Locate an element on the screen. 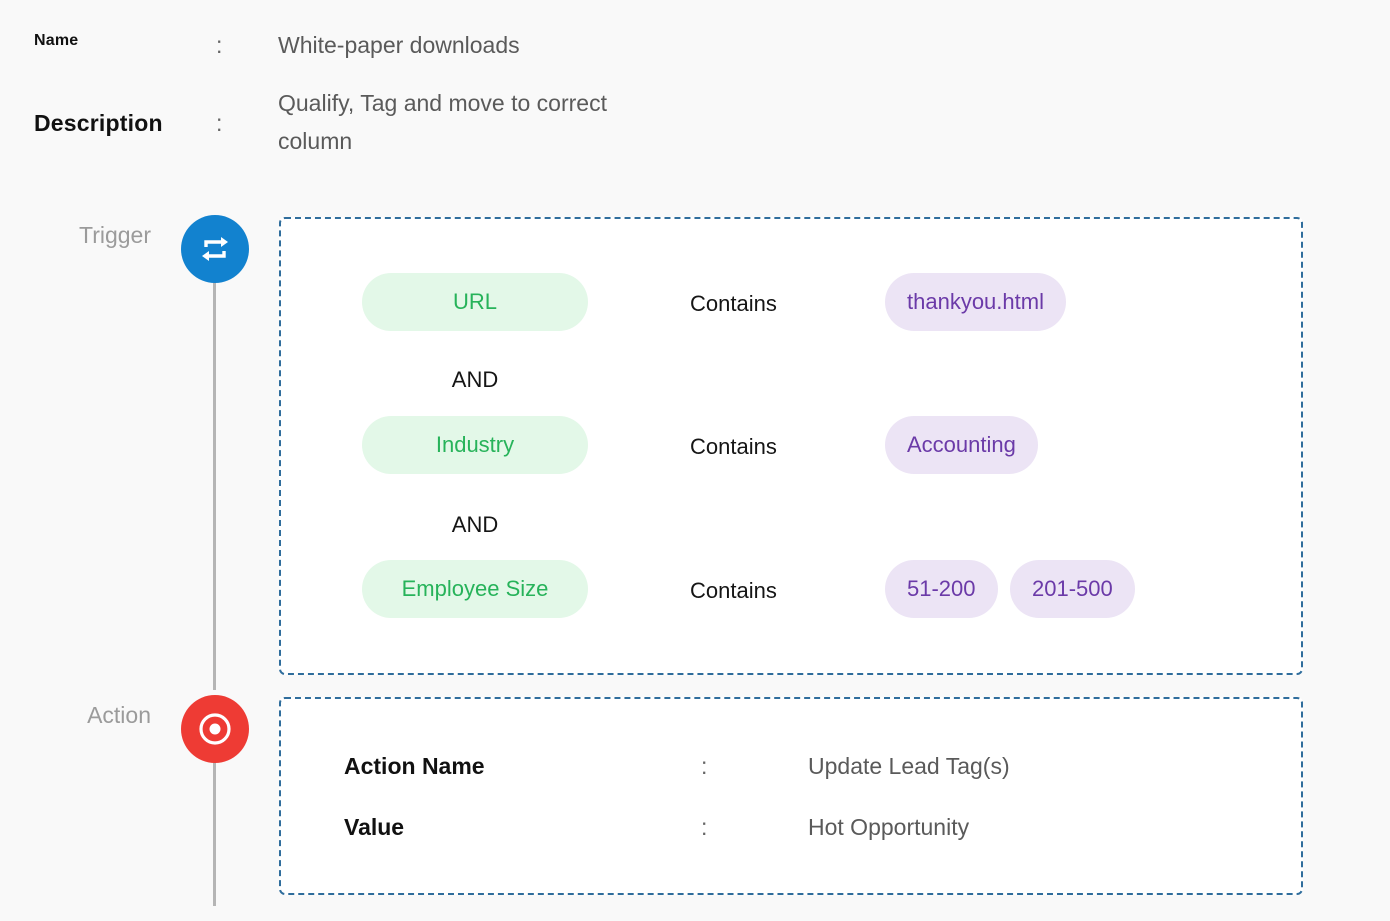 The width and height of the screenshot is (1390, 921). repeat-arrows-icon is located at coordinates (215, 249).